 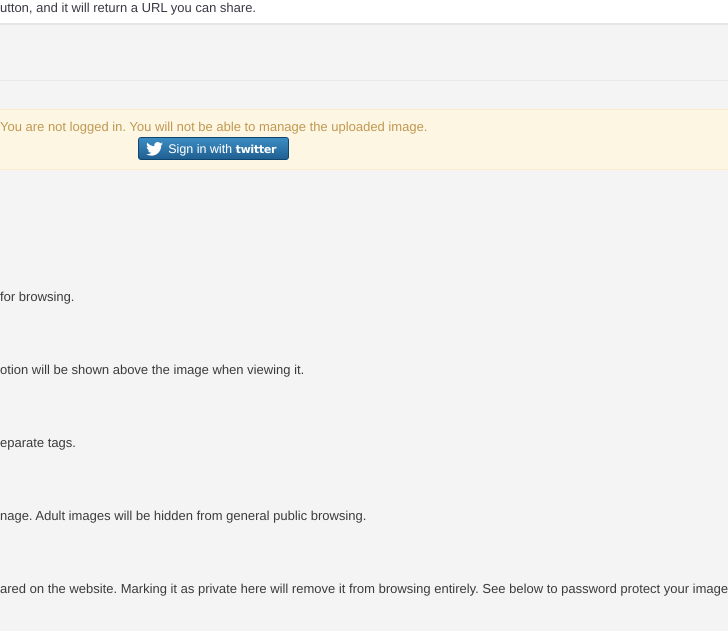 I want to click on help-text: nage. Adult images will be hidden from general public browsing., so click(x=183, y=515).